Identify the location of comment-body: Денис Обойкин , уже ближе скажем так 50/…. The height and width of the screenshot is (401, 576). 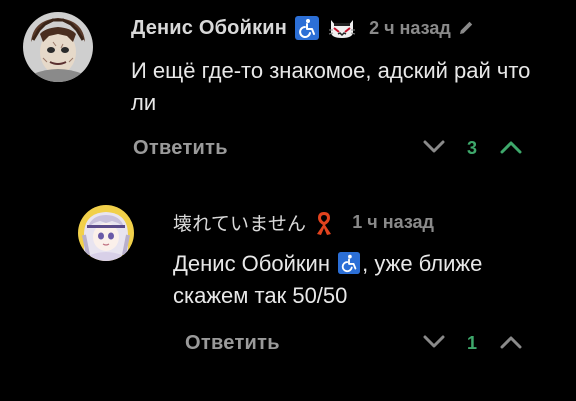
(358, 280).